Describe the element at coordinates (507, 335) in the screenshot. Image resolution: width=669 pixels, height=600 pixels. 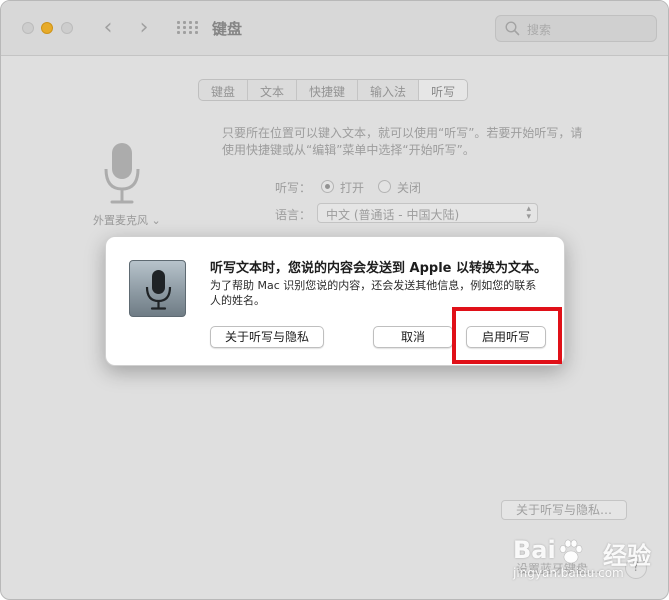
I see `highlight-box` at that location.